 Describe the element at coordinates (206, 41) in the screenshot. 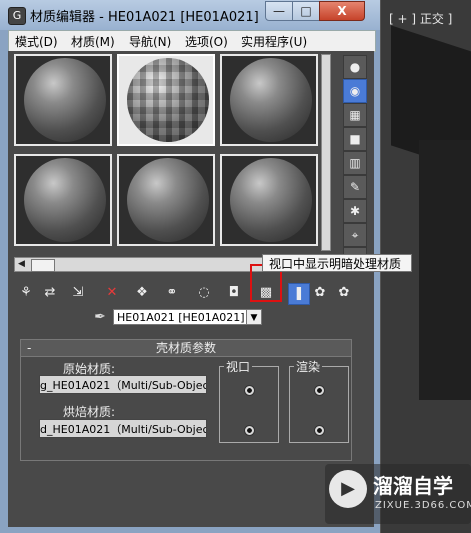

I see `menu-options: 选项(O)` at that location.